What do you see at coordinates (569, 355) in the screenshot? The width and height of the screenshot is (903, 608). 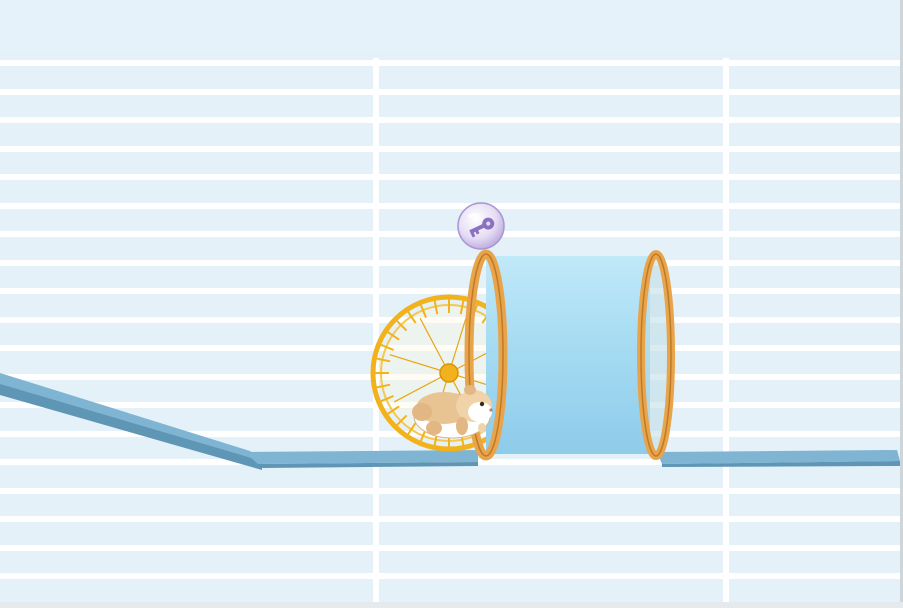 I see `tube` at bounding box center [569, 355].